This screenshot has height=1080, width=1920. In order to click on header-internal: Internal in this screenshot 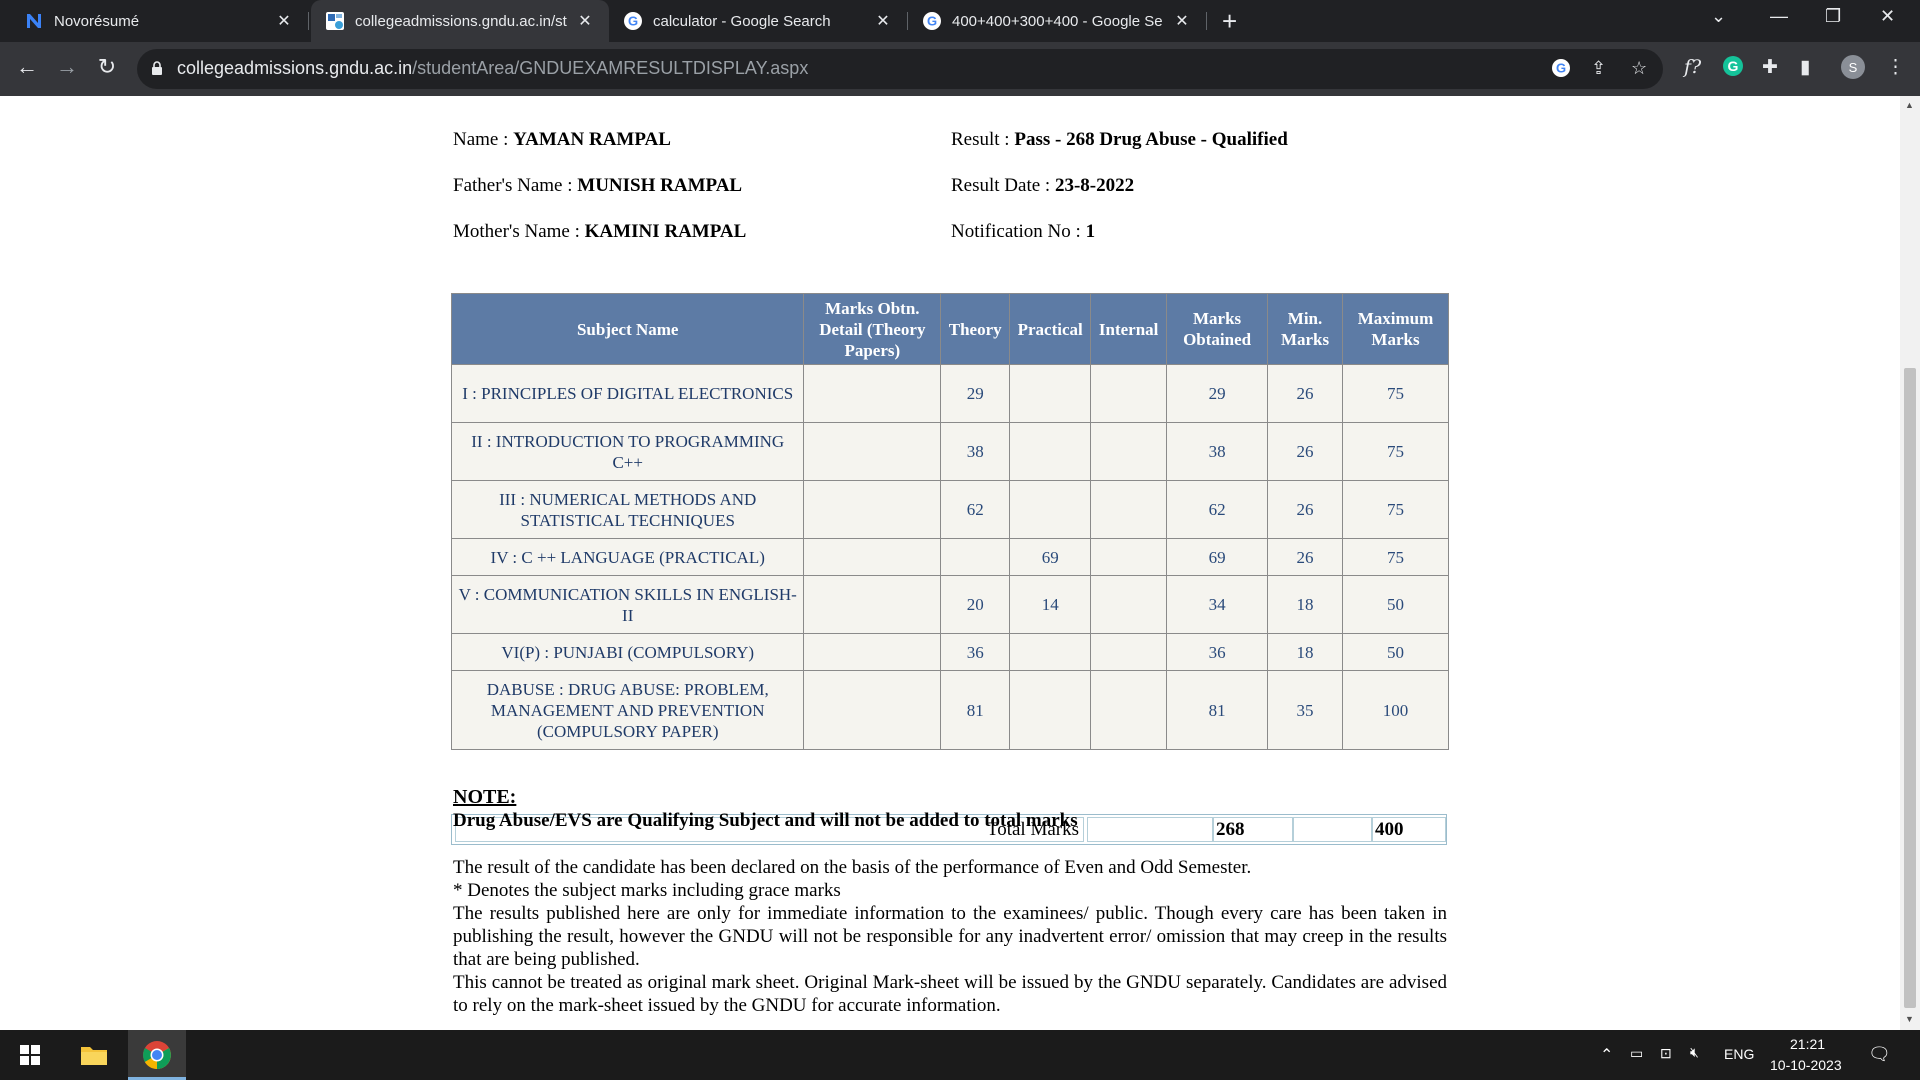, I will do `click(1129, 329)`.